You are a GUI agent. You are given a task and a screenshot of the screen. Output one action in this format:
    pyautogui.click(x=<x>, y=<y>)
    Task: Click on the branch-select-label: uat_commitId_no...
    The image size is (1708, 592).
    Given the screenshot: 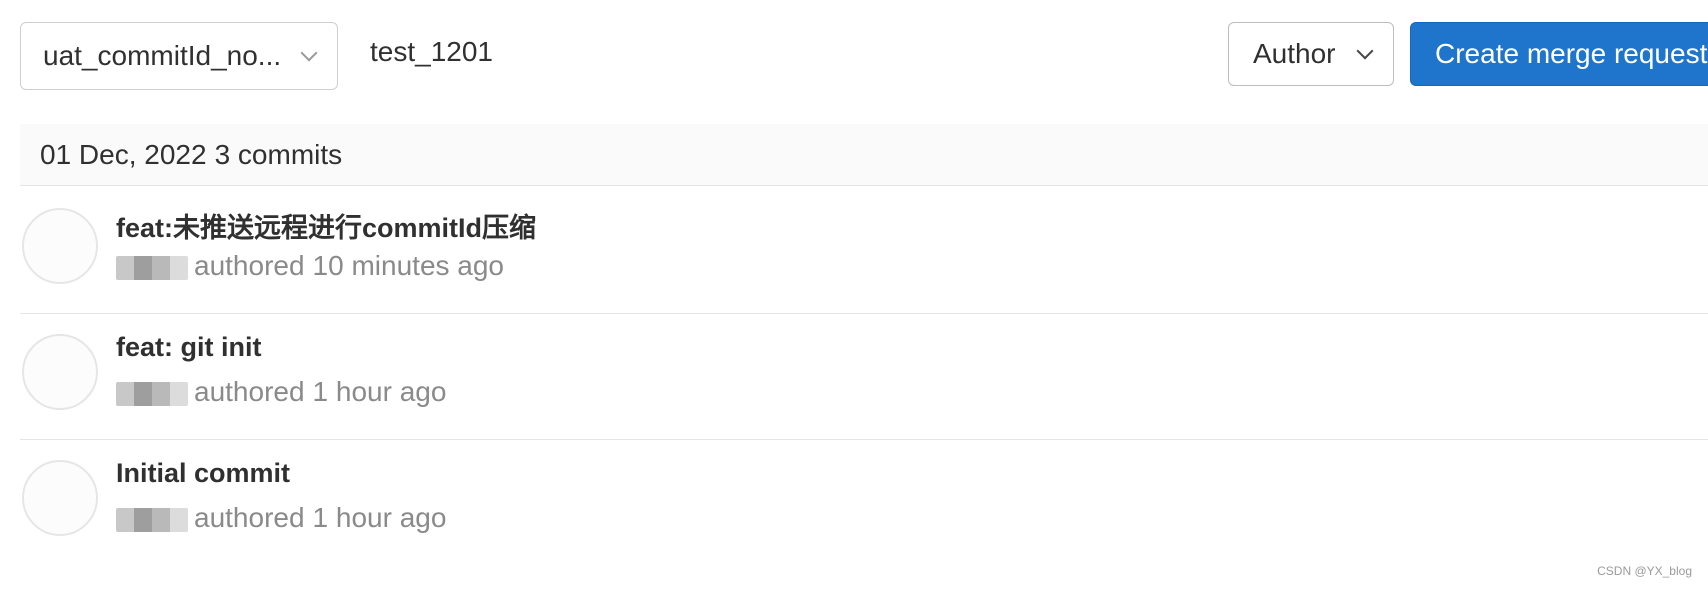 What is the action you would take?
    pyautogui.click(x=162, y=55)
    